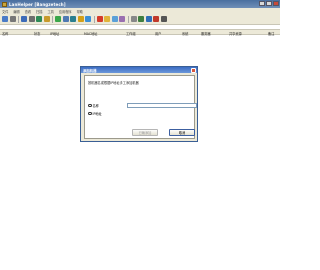  I want to click on menu-tools: 工具, so click(51, 11).